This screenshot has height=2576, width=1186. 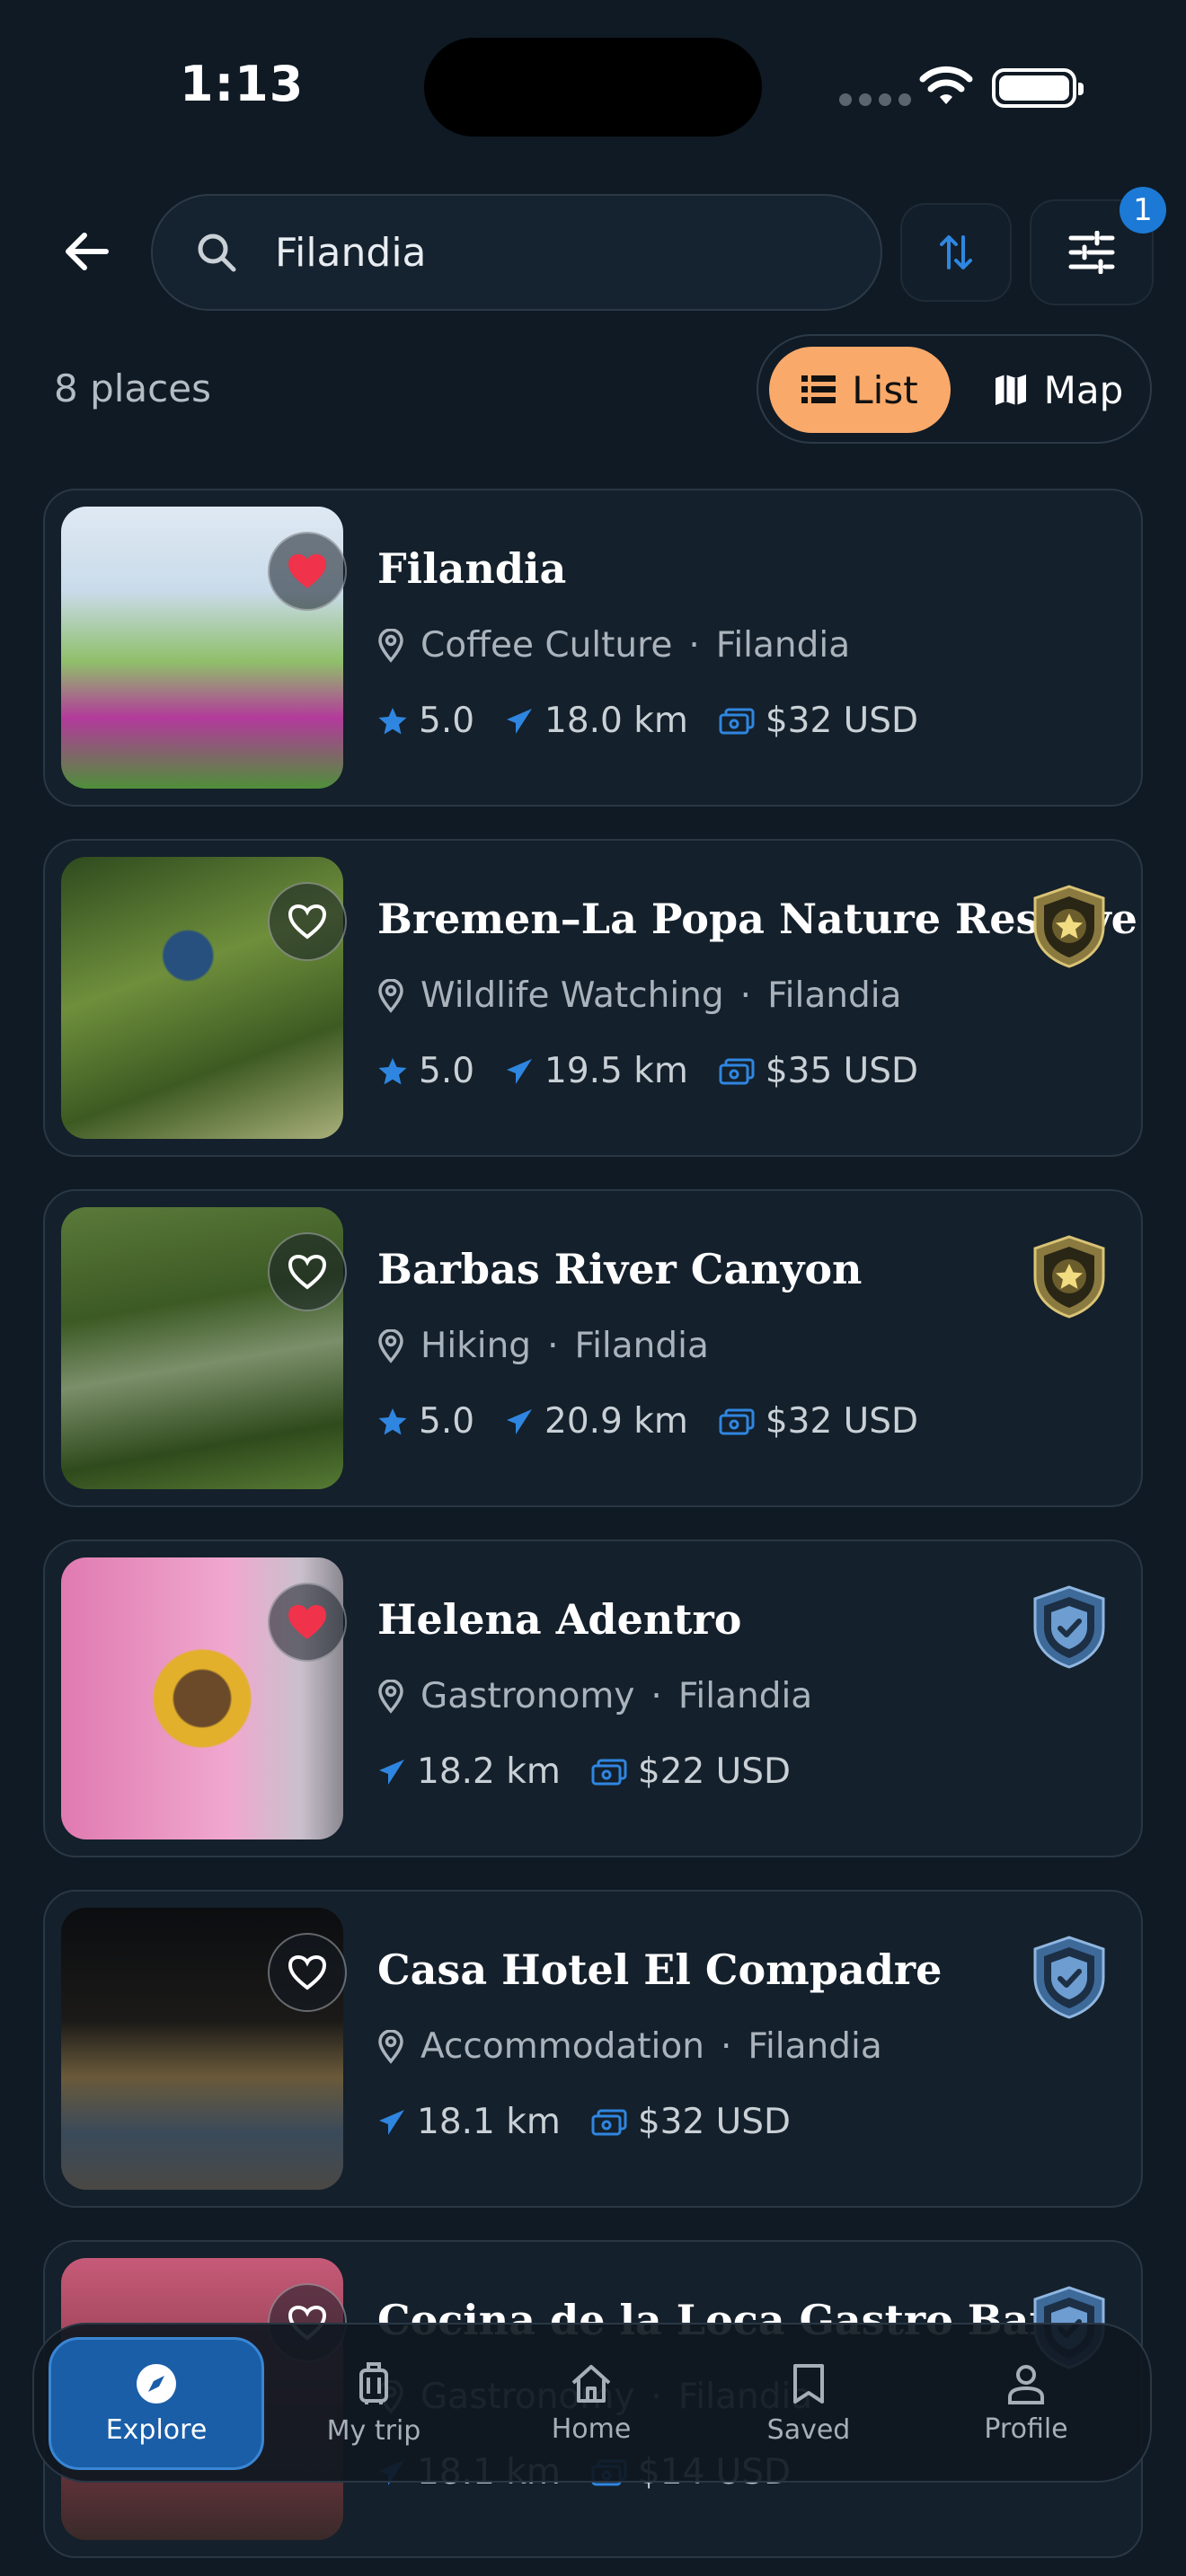 I want to click on map-view-button: Map, so click(x=1058, y=390).